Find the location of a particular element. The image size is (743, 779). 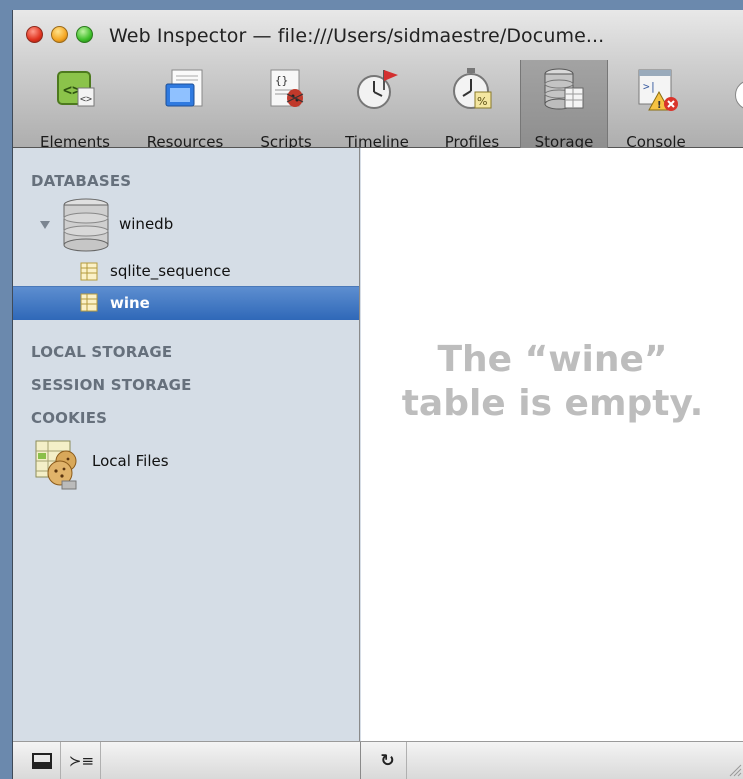

table-row-sqlite-sequence: sqlite_sequence is located at coordinates (186, 273).